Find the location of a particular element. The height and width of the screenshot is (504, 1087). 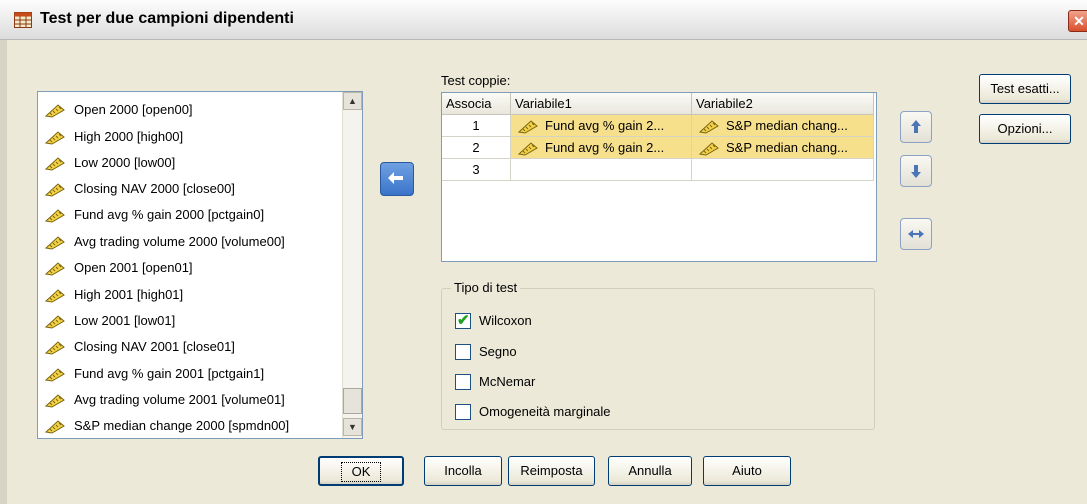

arrow-down-icon is located at coordinates (916, 171).